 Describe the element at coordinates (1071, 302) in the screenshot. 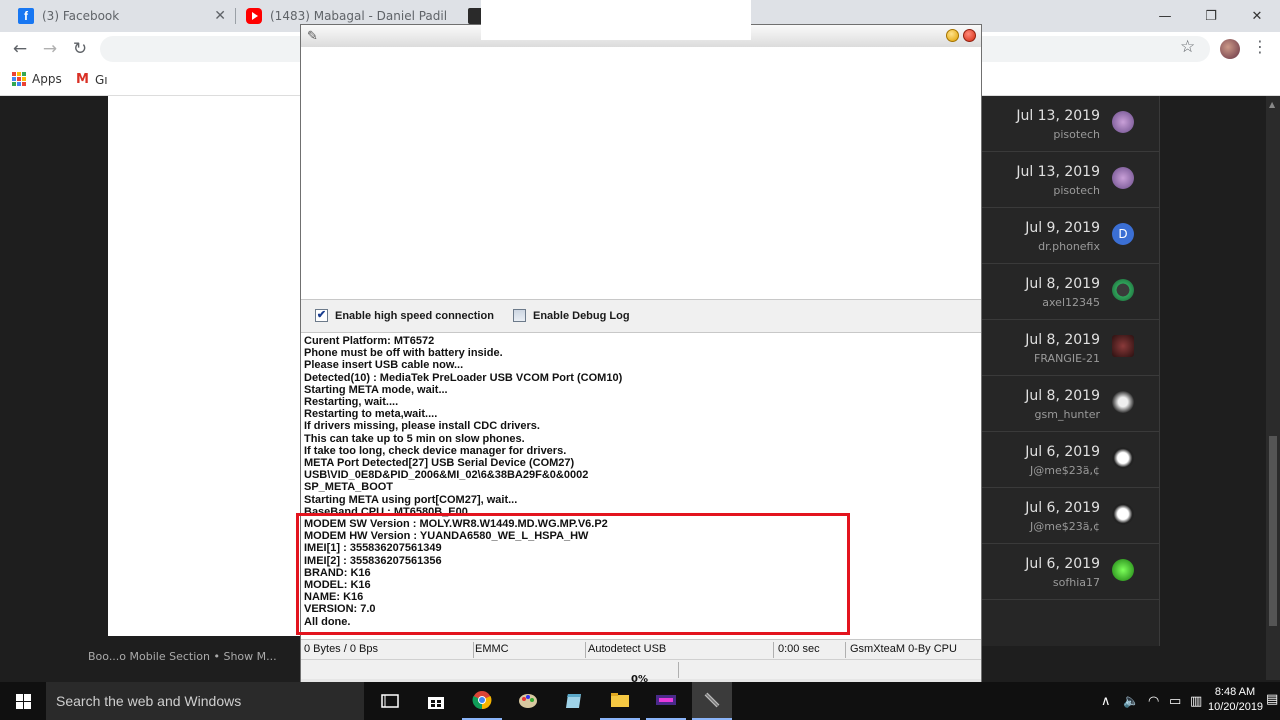

I see `post-user: axel12345` at that location.